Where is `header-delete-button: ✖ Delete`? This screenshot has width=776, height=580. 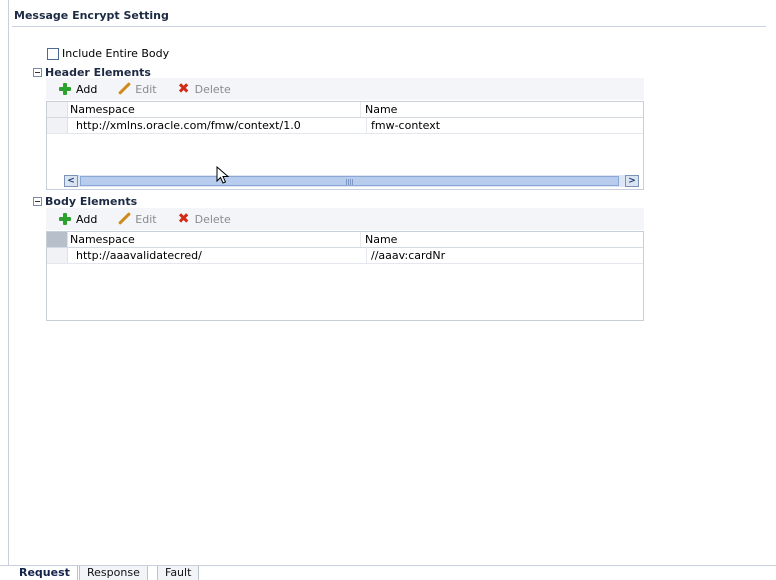 header-delete-button: ✖ Delete is located at coordinates (204, 89).